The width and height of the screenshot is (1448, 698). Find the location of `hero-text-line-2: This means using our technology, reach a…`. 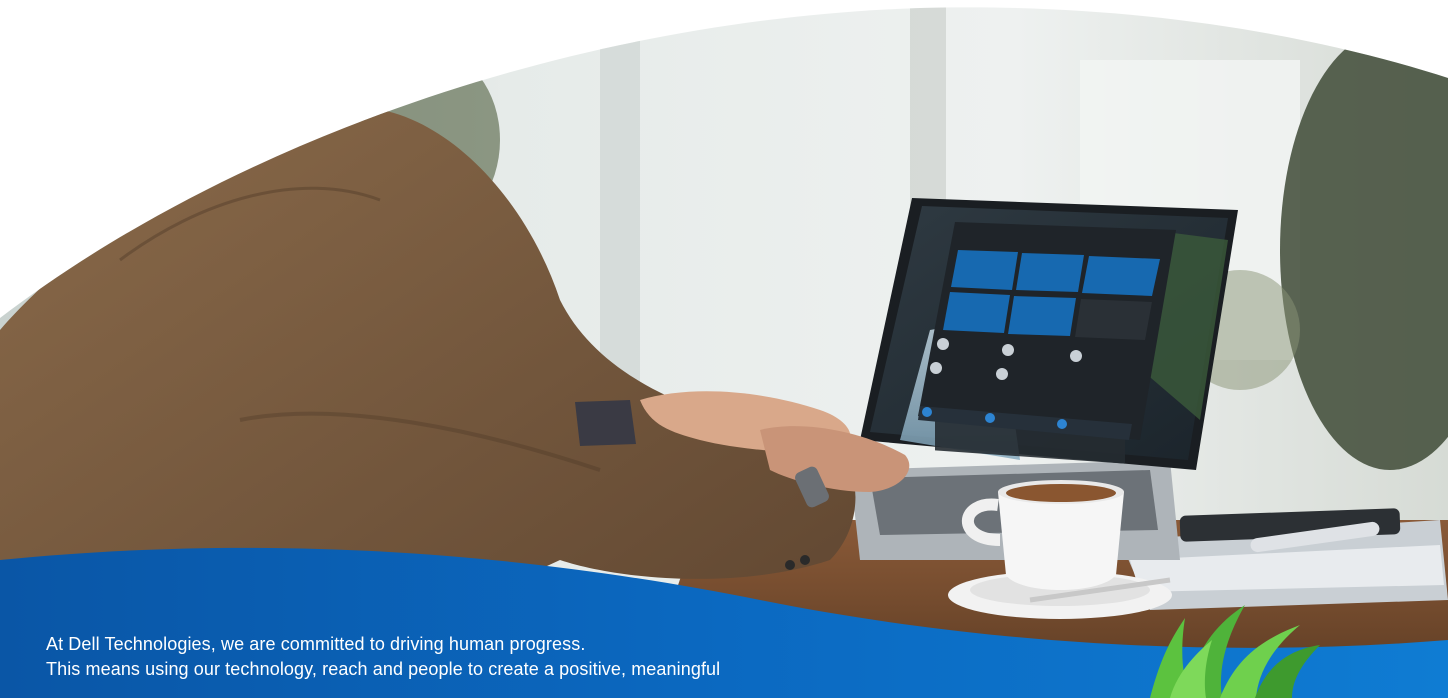

hero-text-line-2: This means using our technology, reach a… is located at coordinates (383, 669).